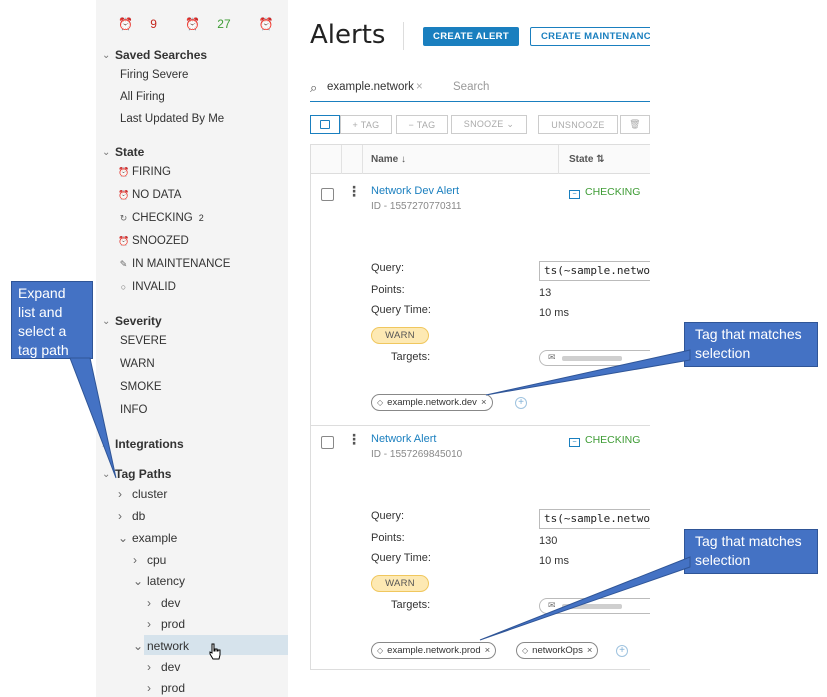 The width and height of the screenshot is (827, 697). I want to click on firing-count: ⏰ 9, so click(144, 24).